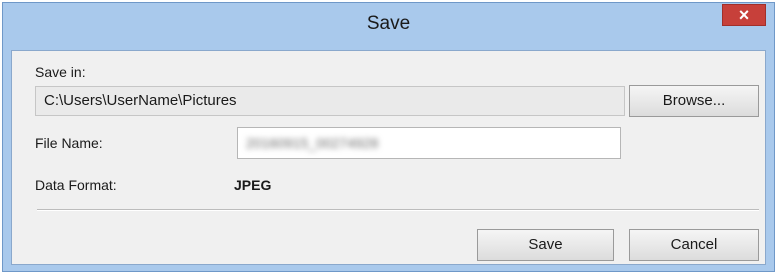 The width and height of the screenshot is (779, 276). Describe the element at coordinates (398, 210) in the screenshot. I see `divider` at that location.